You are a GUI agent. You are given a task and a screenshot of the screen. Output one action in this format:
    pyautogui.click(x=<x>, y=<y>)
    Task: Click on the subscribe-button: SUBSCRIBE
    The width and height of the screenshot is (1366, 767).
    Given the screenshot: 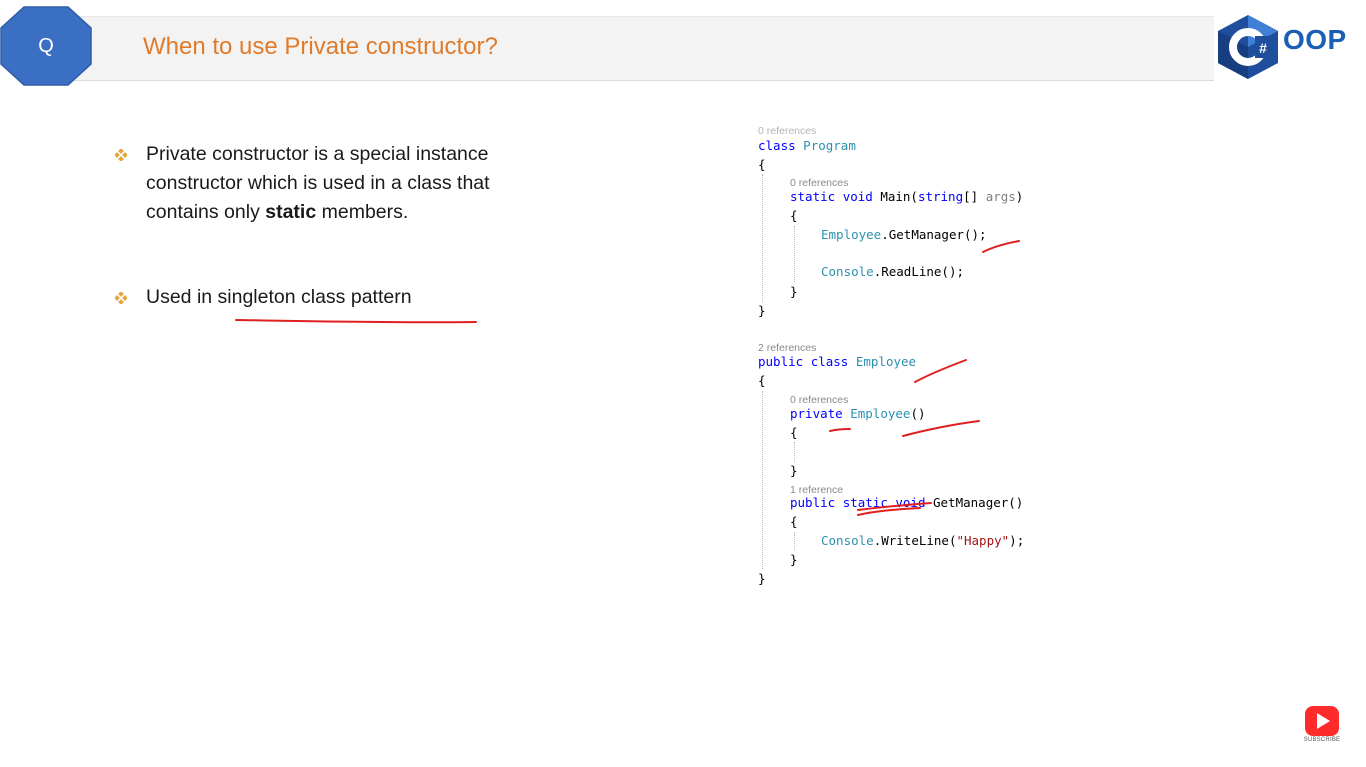 What is the action you would take?
    pyautogui.click(x=1322, y=725)
    